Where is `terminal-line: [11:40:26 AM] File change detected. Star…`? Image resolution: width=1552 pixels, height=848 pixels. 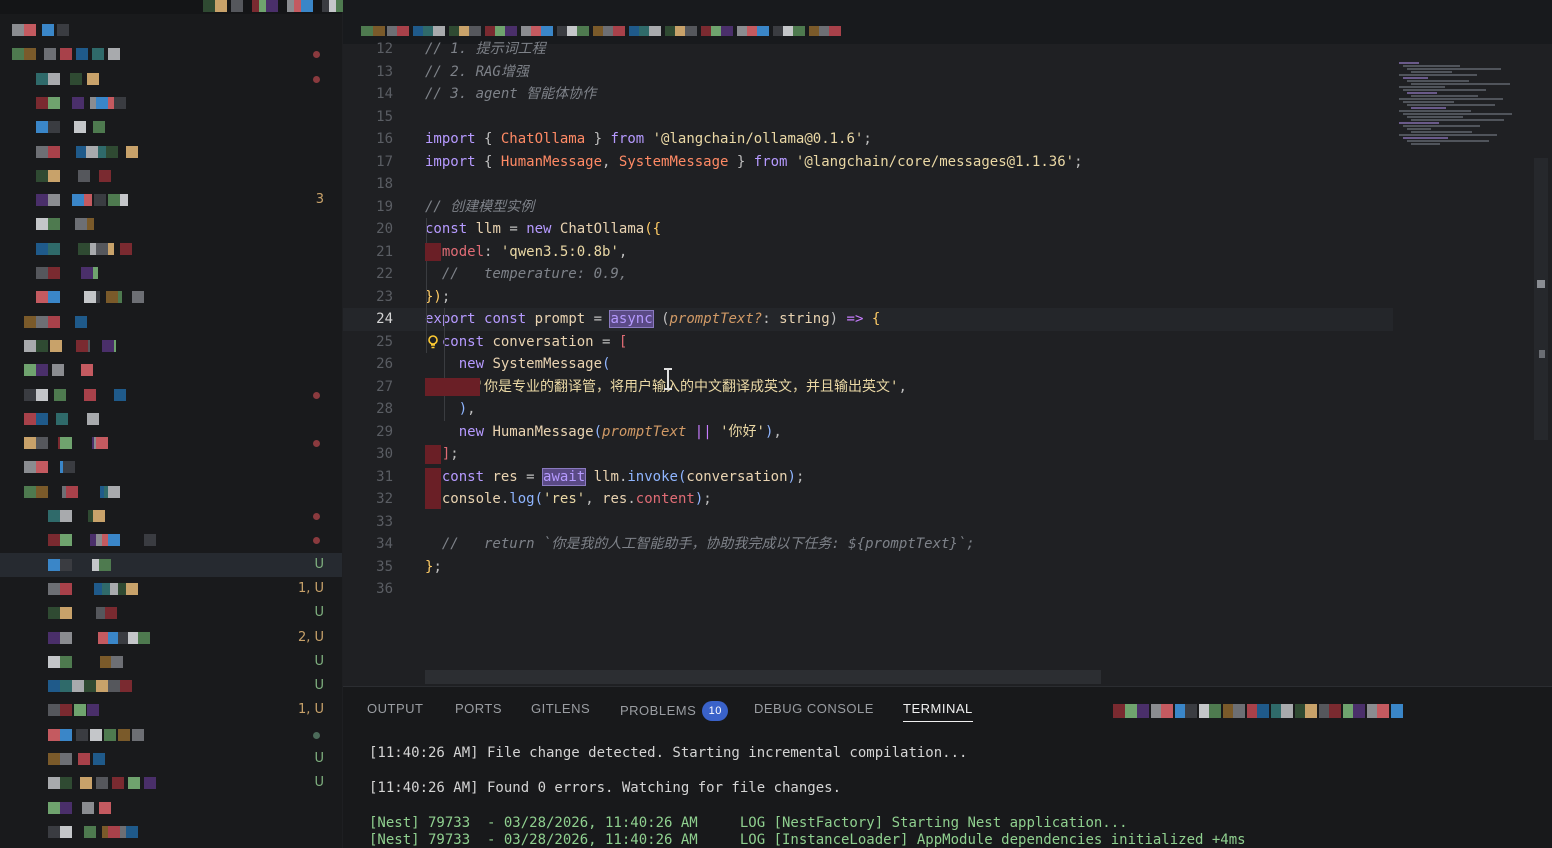
terminal-line: [11:40:26 AM] File change detected. Star… is located at coordinates (668, 753).